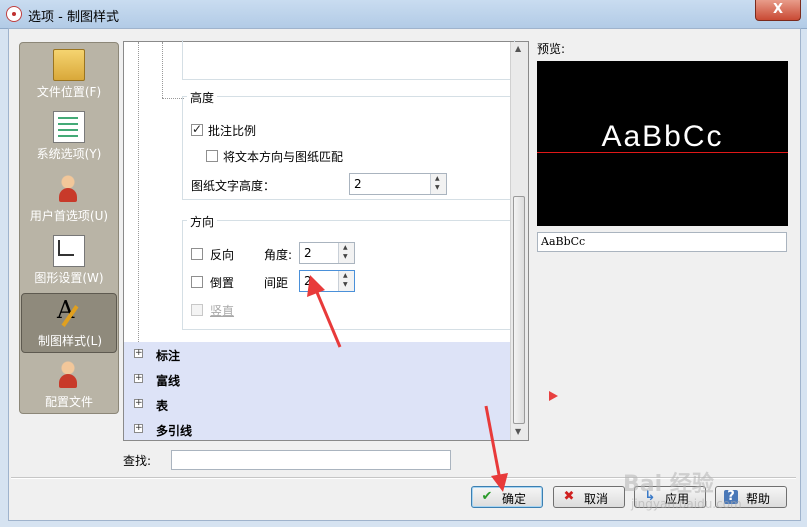 Image resolution: width=807 pixels, height=527 pixels. Describe the element at coordinates (551, 49) in the screenshot. I see `preview-label: 预览:` at that location.